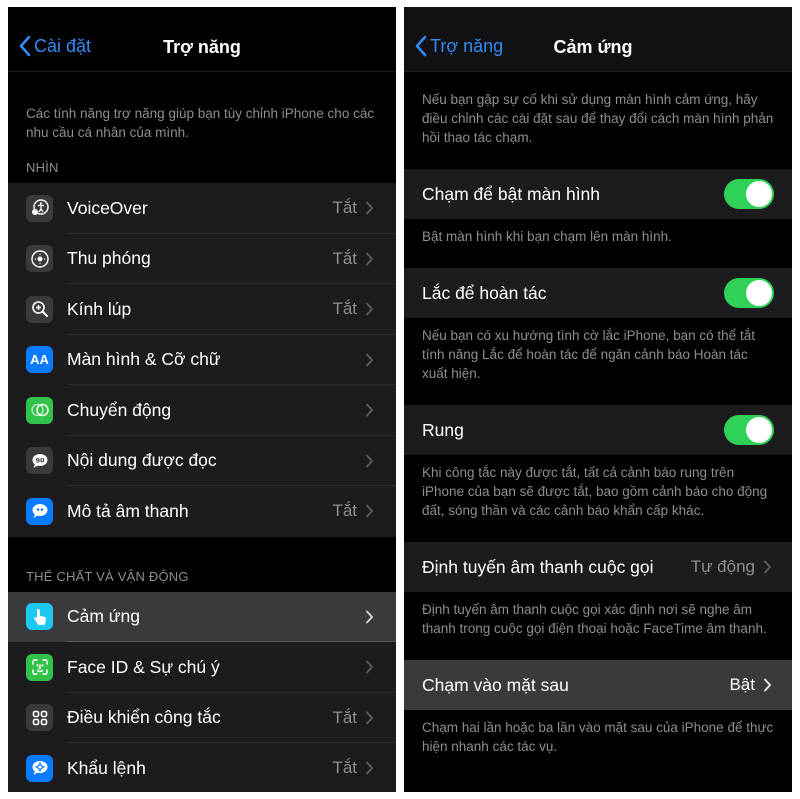 This screenshot has height=799, width=800. What do you see at coordinates (538, 566) in the screenshot?
I see `row-label: Định tuyến âm thanh cuộc gọi` at bounding box center [538, 566].